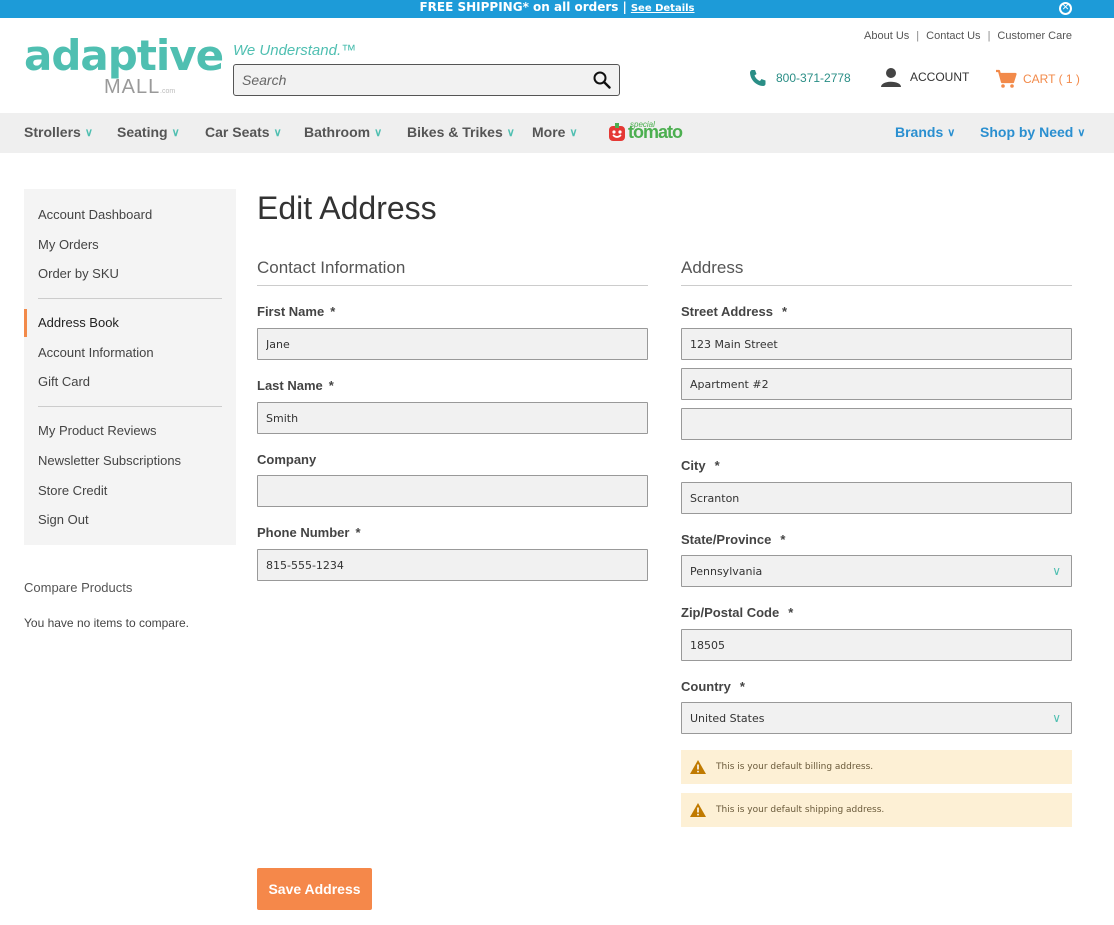  What do you see at coordinates (1034, 36) in the screenshot?
I see `customer-care-link: Customer Care` at bounding box center [1034, 36].